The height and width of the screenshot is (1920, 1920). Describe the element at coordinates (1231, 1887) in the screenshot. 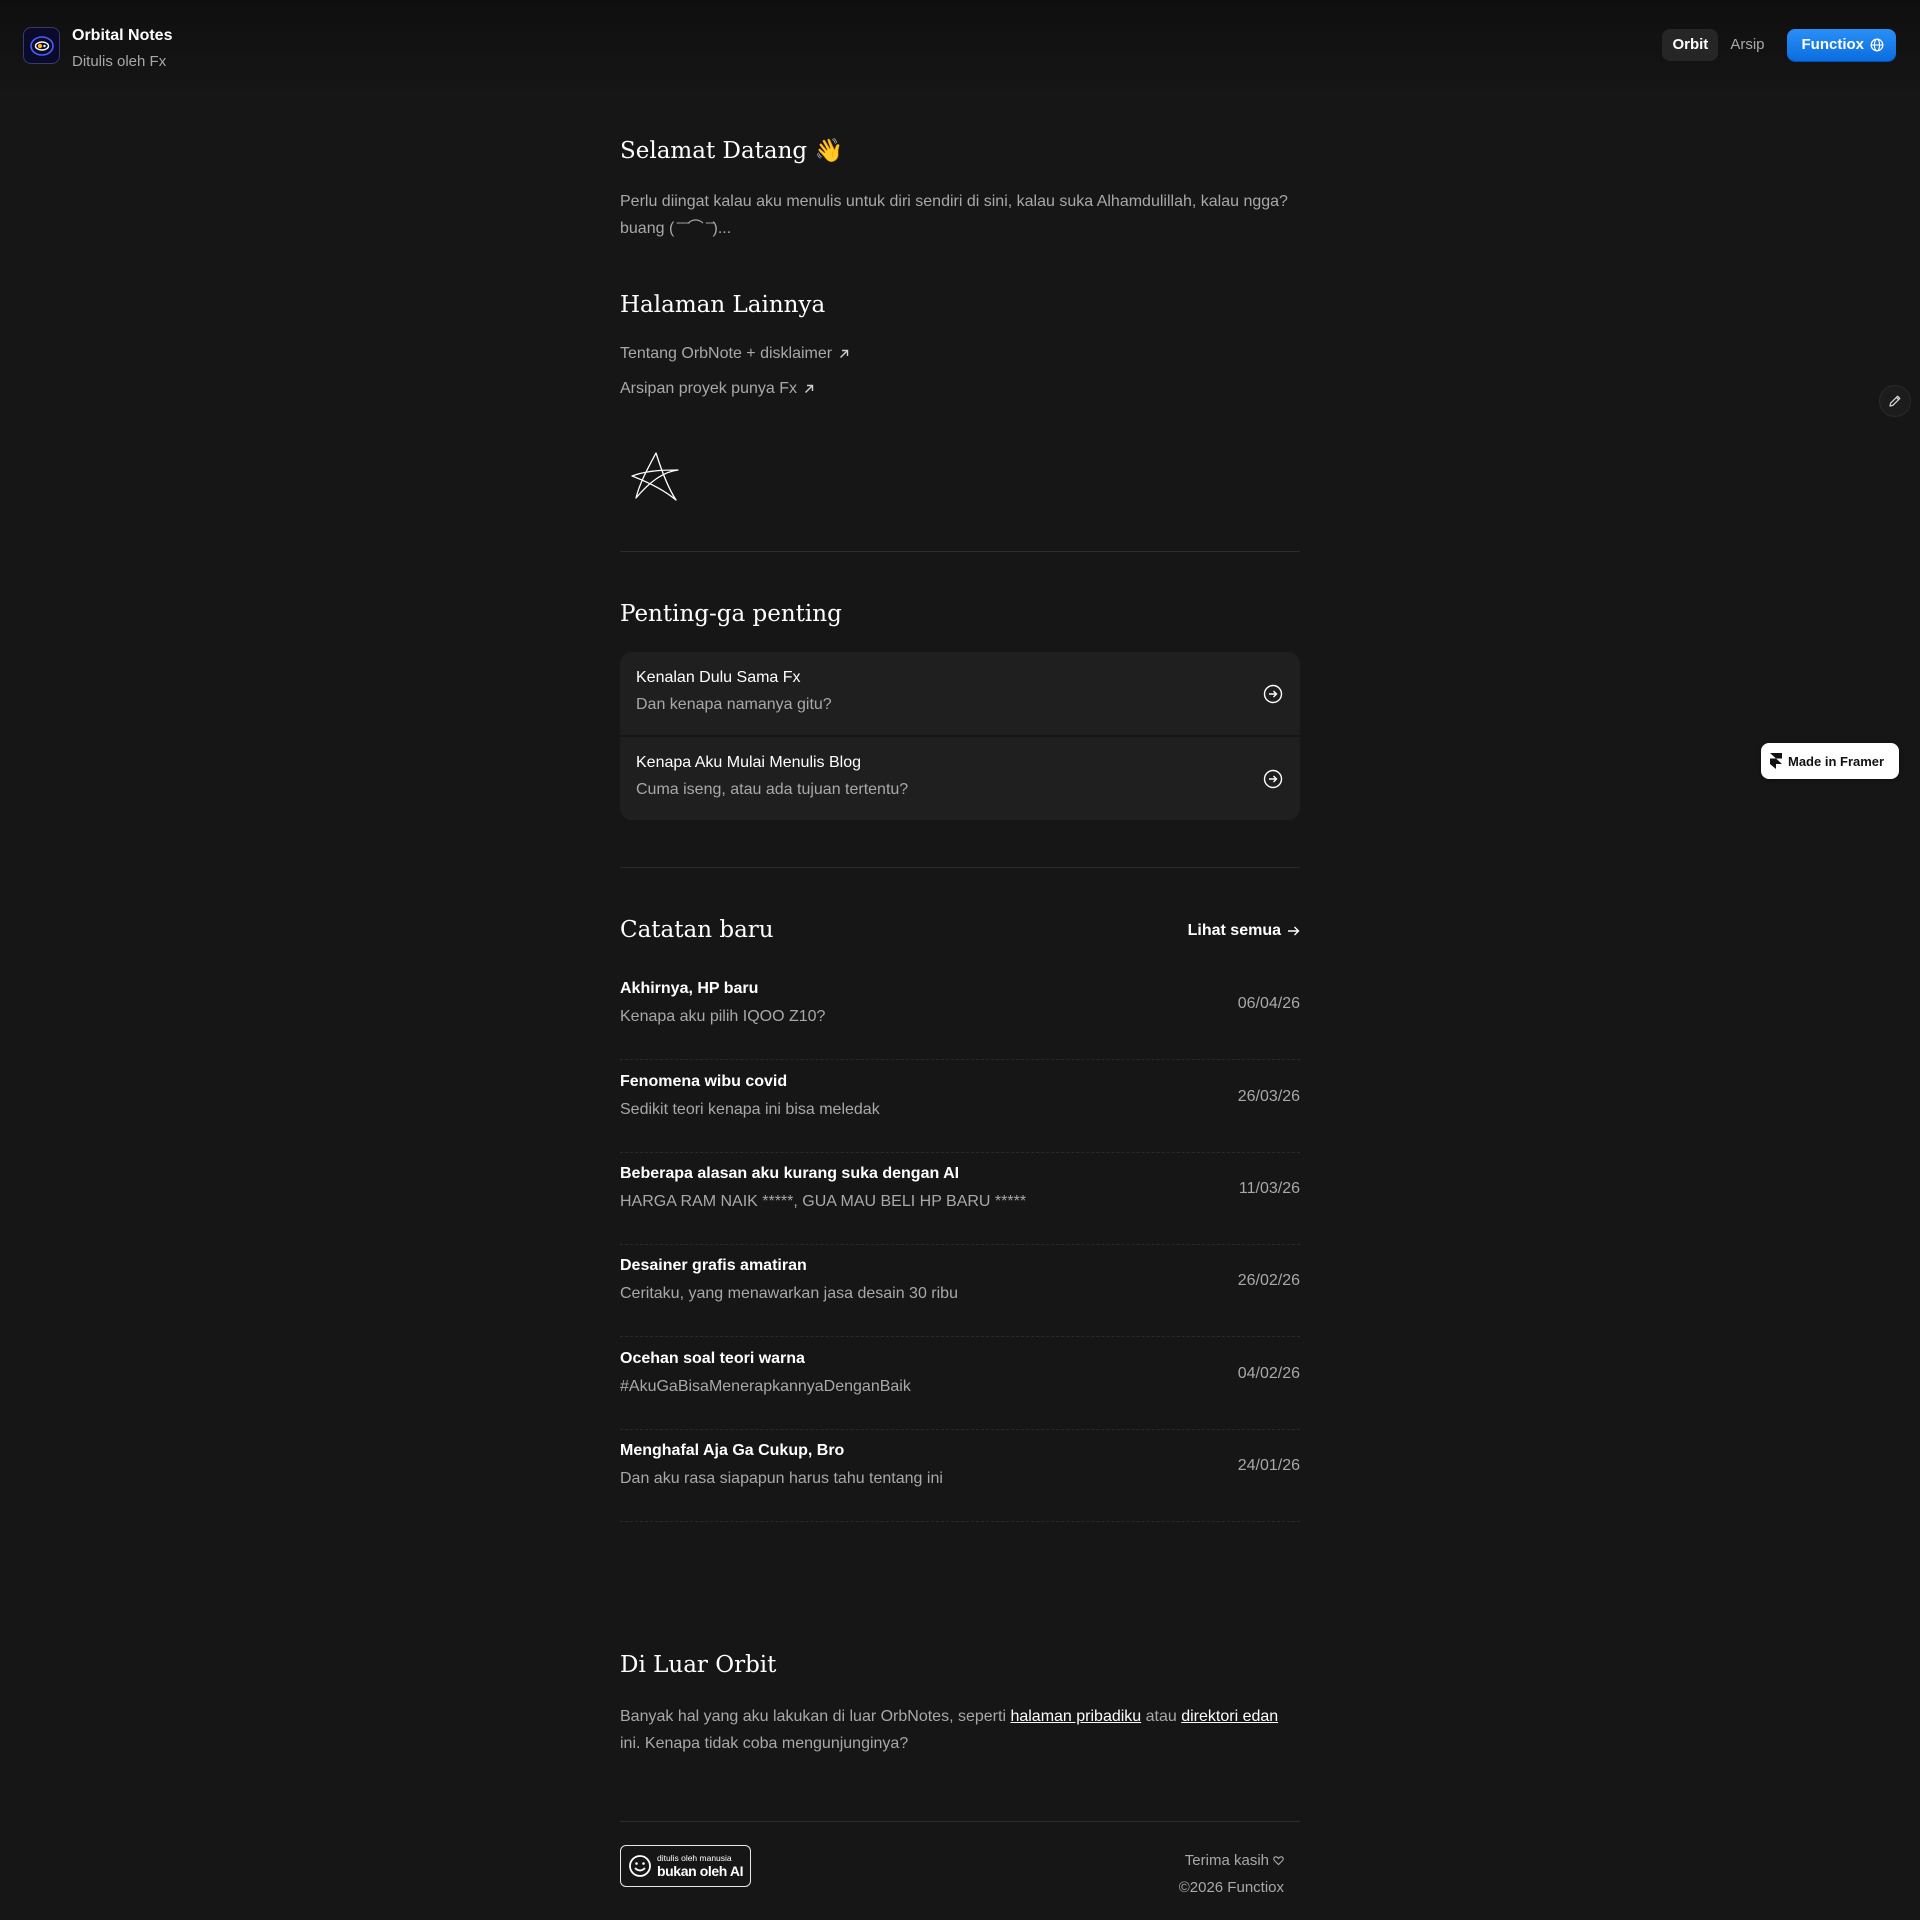

I see `copyright-text: ©2026 Functiox` at that location.